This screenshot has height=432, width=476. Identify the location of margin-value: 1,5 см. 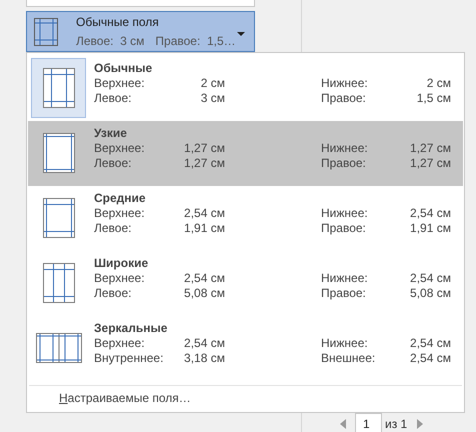
(433, 98).